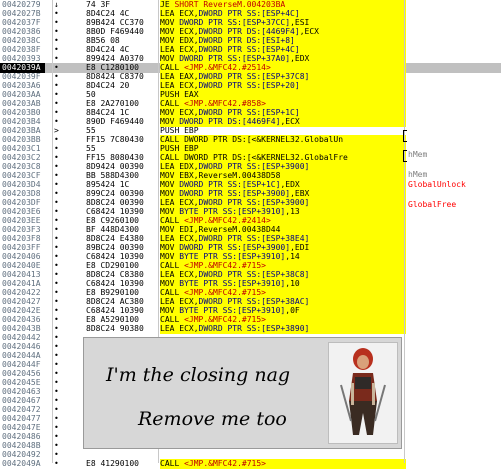 This screenshot has height=469, width=501. Describe the element at coordinates (404, 231) in the screenshot. I see `column-separator-comments` at that location.